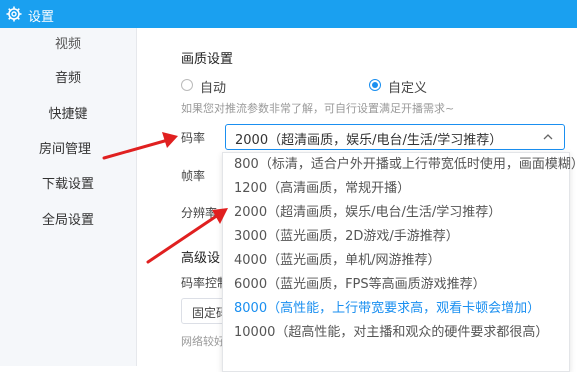 The image size is (577, 372). Describe the element at coordinates (68, 79) in the screenshot. I see `sidebar-item-audio: 音频` at that location.